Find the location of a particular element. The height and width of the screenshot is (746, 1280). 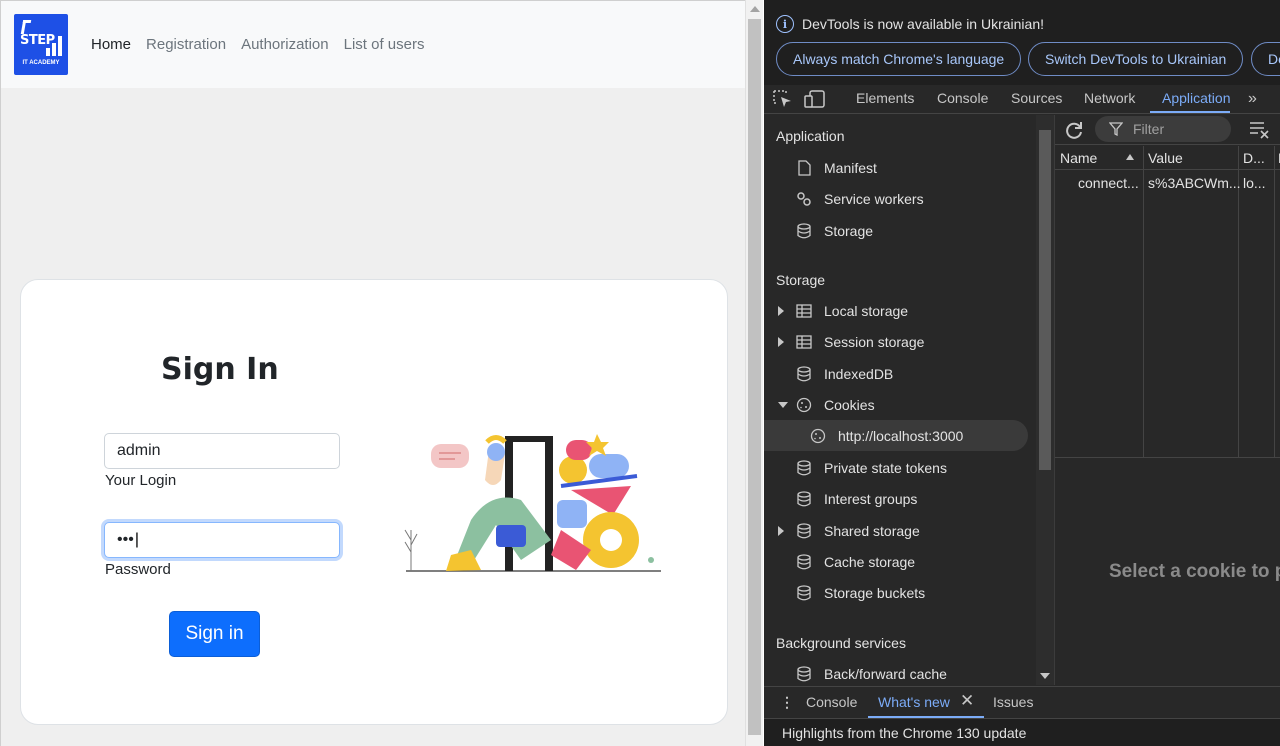

page-title: Sign In is located at coordinates (220, 369).